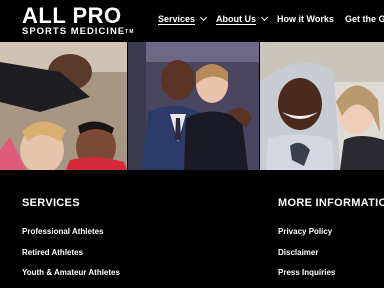  What do you see at coordinates (72, 15) in the screenshot?
I see `logo-wordmark: ALL PRO` at bounding box center [72, 15].